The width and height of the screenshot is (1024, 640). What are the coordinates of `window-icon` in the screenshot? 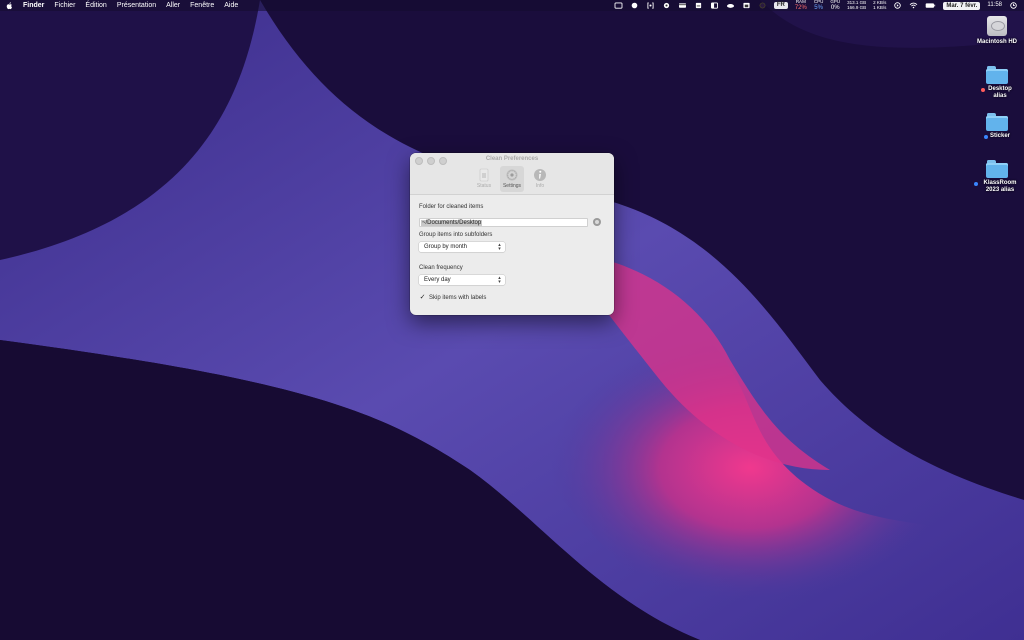 It's located at (746, 5).